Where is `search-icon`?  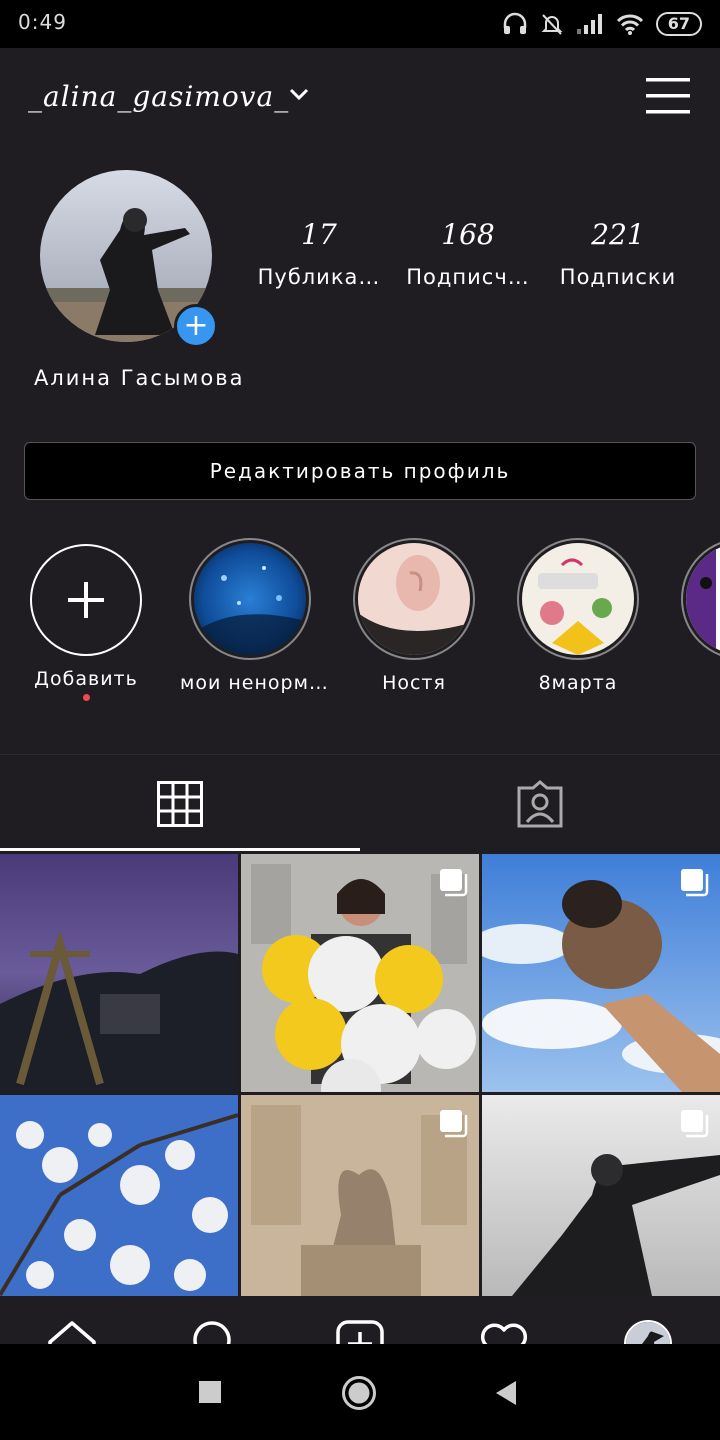
search-icon is located at coordinates (212, 1332).